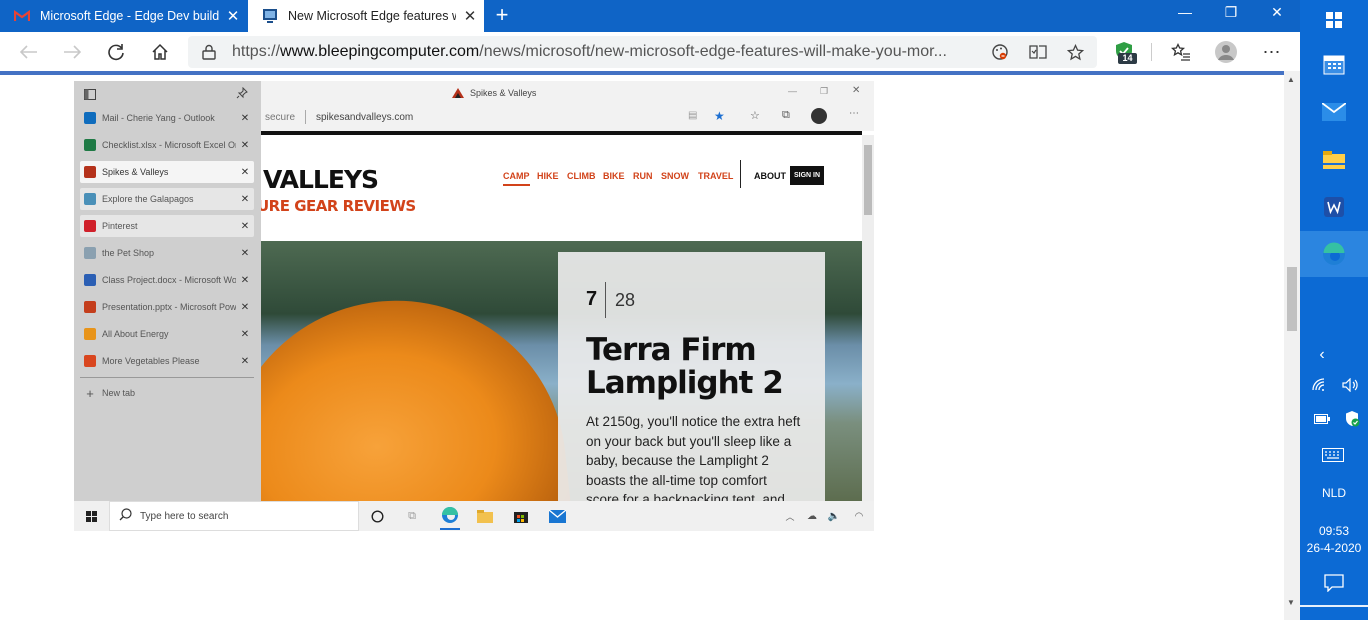 This screenshot has width=1368, height=620. What do you see at coordinates (1334, 493) in the screenshot?
I see `language-indicator: NLD` at bounding box center [1334, 493].